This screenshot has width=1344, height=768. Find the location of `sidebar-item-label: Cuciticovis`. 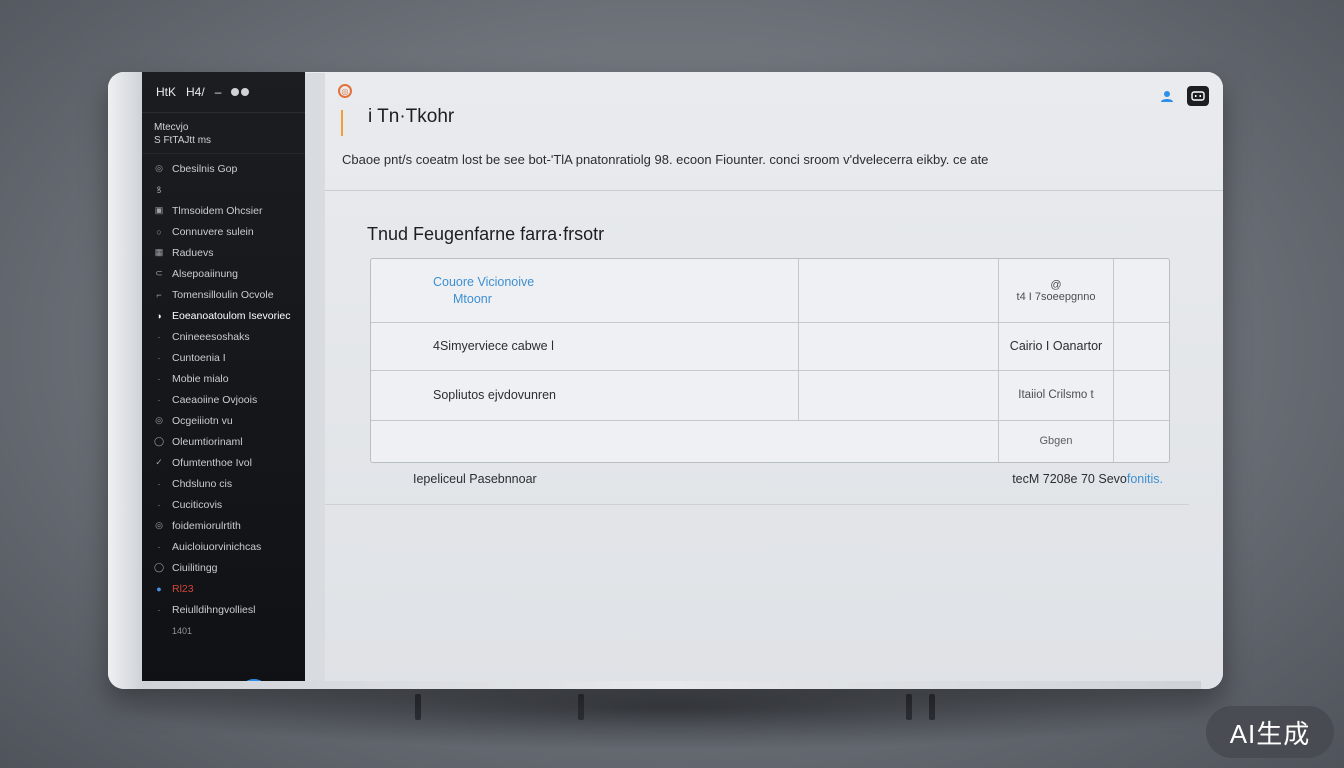

sidebar-item-label: Cuciticovis is located at coordinates (197, 504).